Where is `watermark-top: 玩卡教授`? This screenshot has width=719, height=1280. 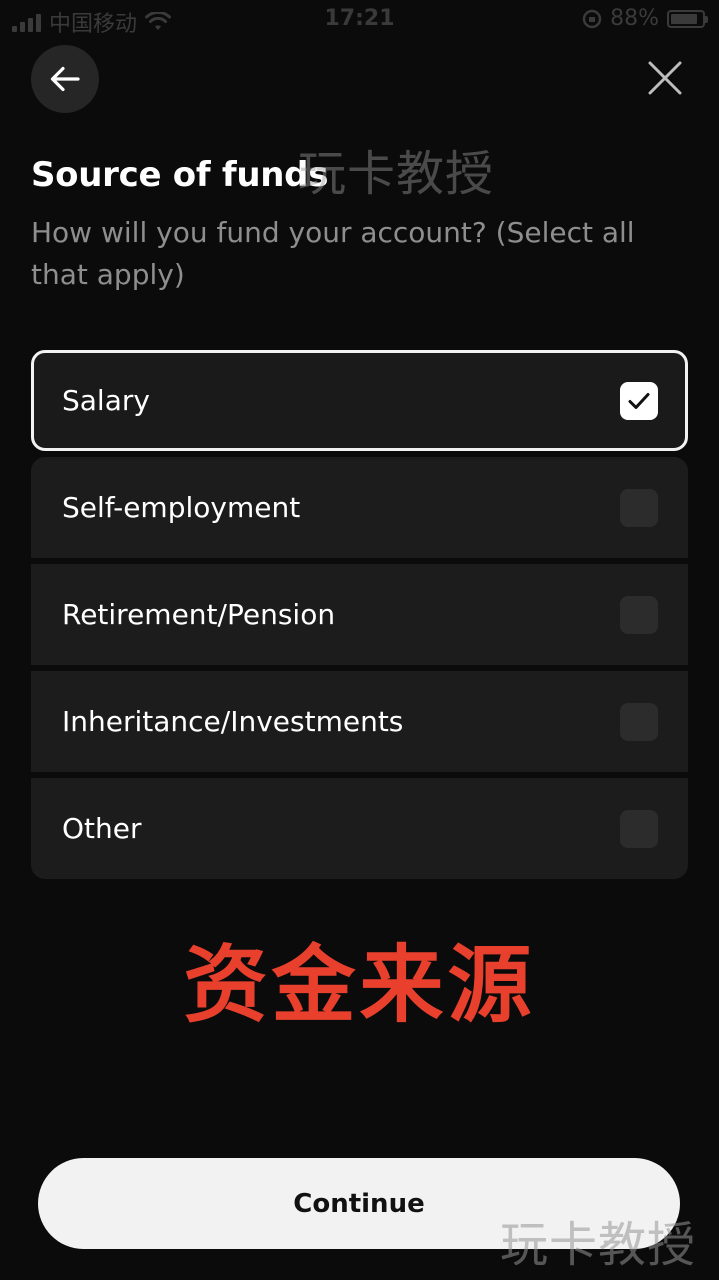 watermark-top: 玩卡教授 is located at coordinates (396, 174).